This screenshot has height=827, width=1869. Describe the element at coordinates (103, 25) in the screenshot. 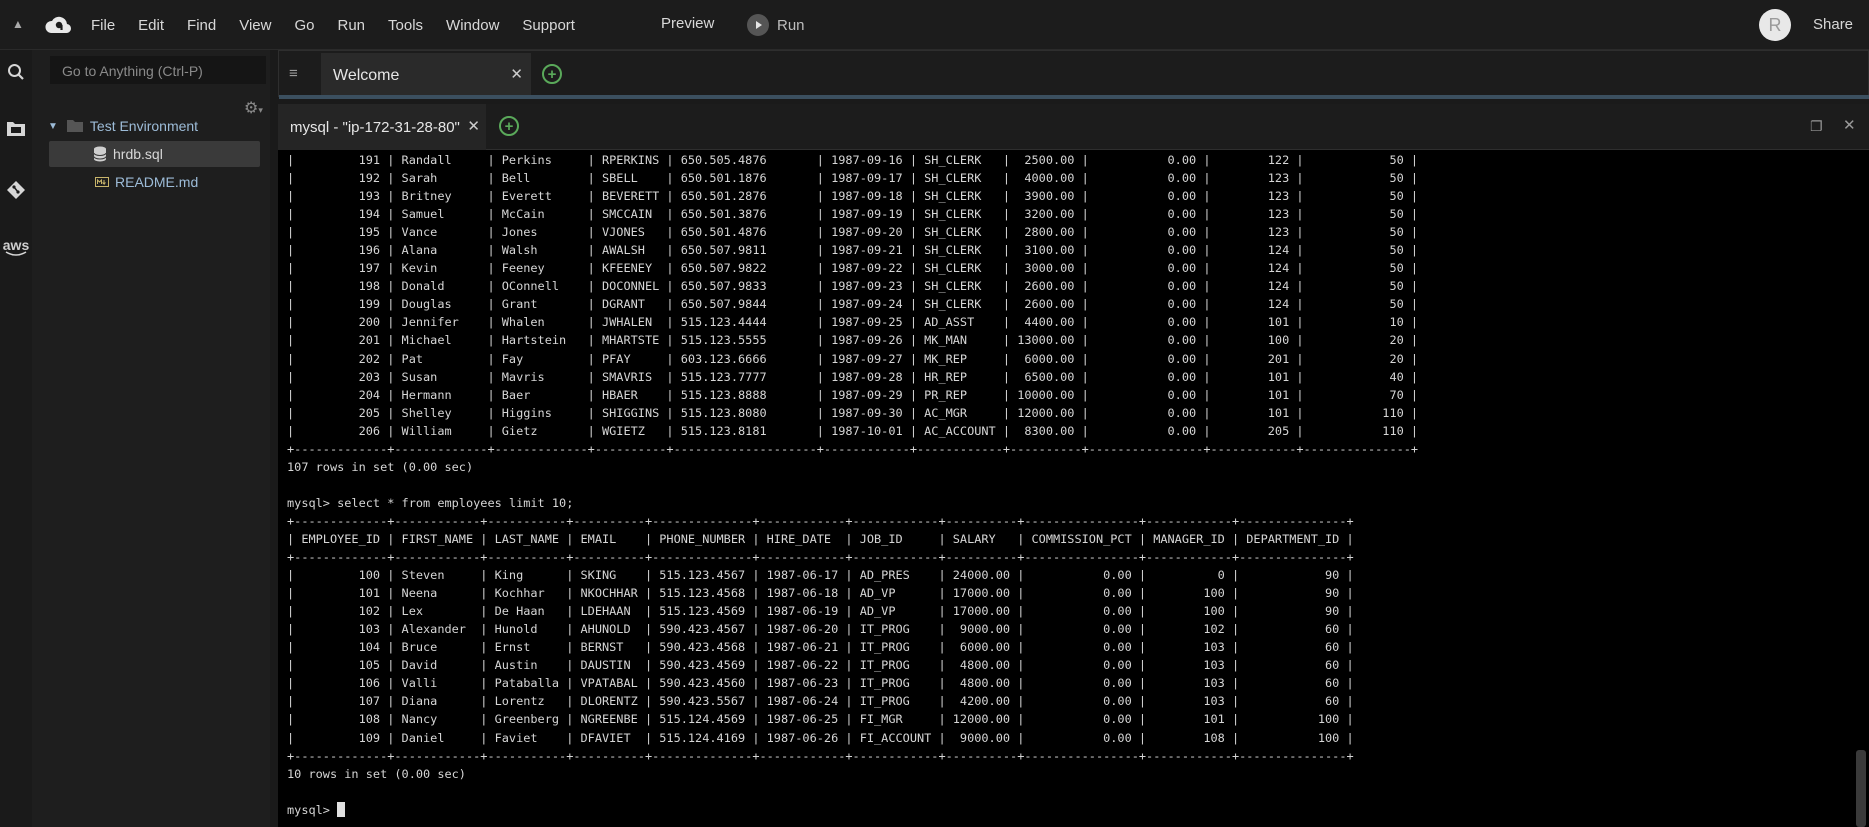

I see `menu-file: File` at that location.